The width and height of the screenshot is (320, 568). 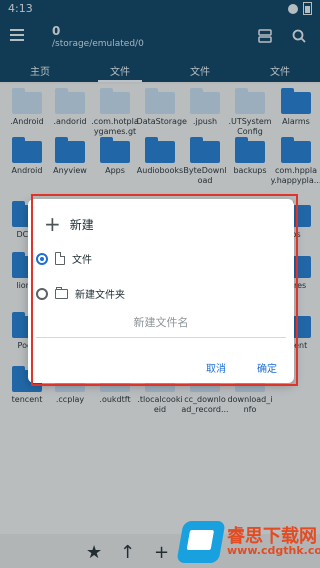 What do you see at coordinates (201, 542) in the screenshot?
I see `watermark-logo-icon` at bounding box center [201, 542].